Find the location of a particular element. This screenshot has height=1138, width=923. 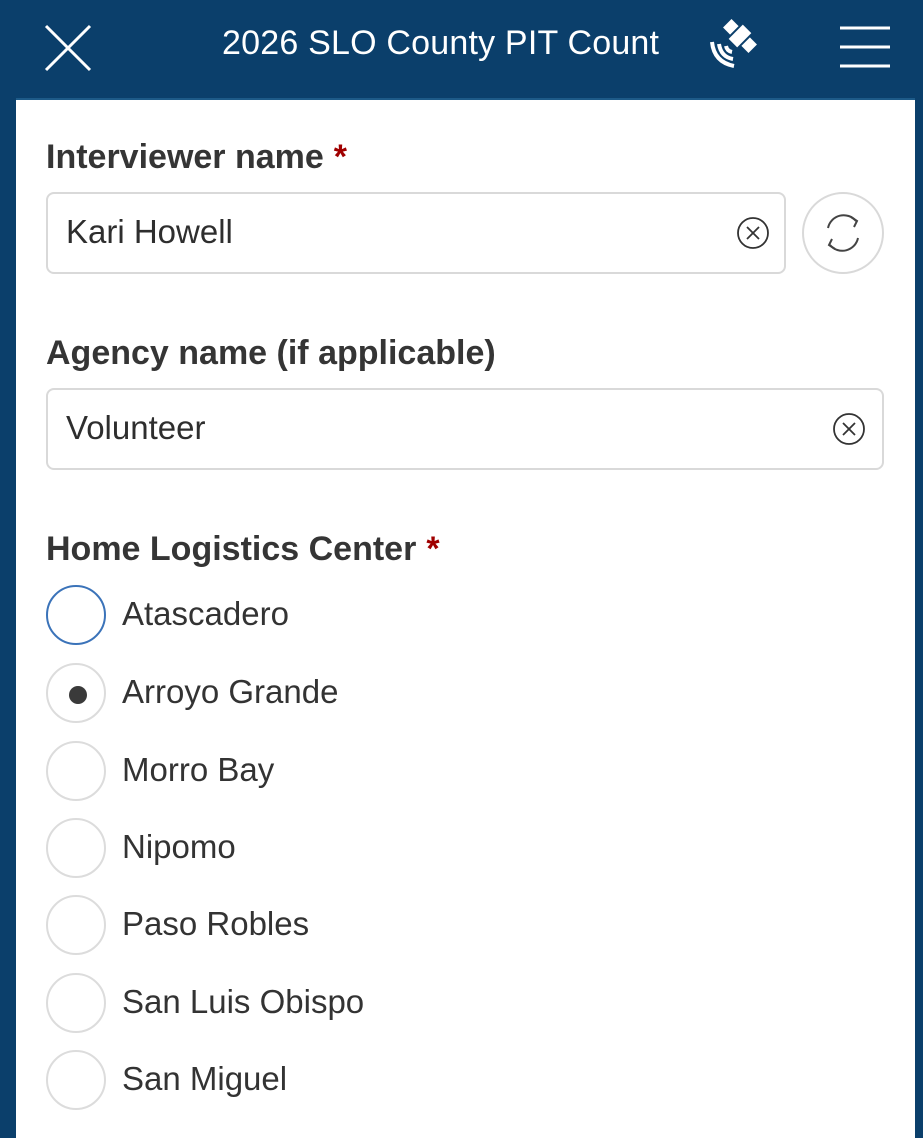

agency-name-value: Volunteer is located at coordinates (135, 428).